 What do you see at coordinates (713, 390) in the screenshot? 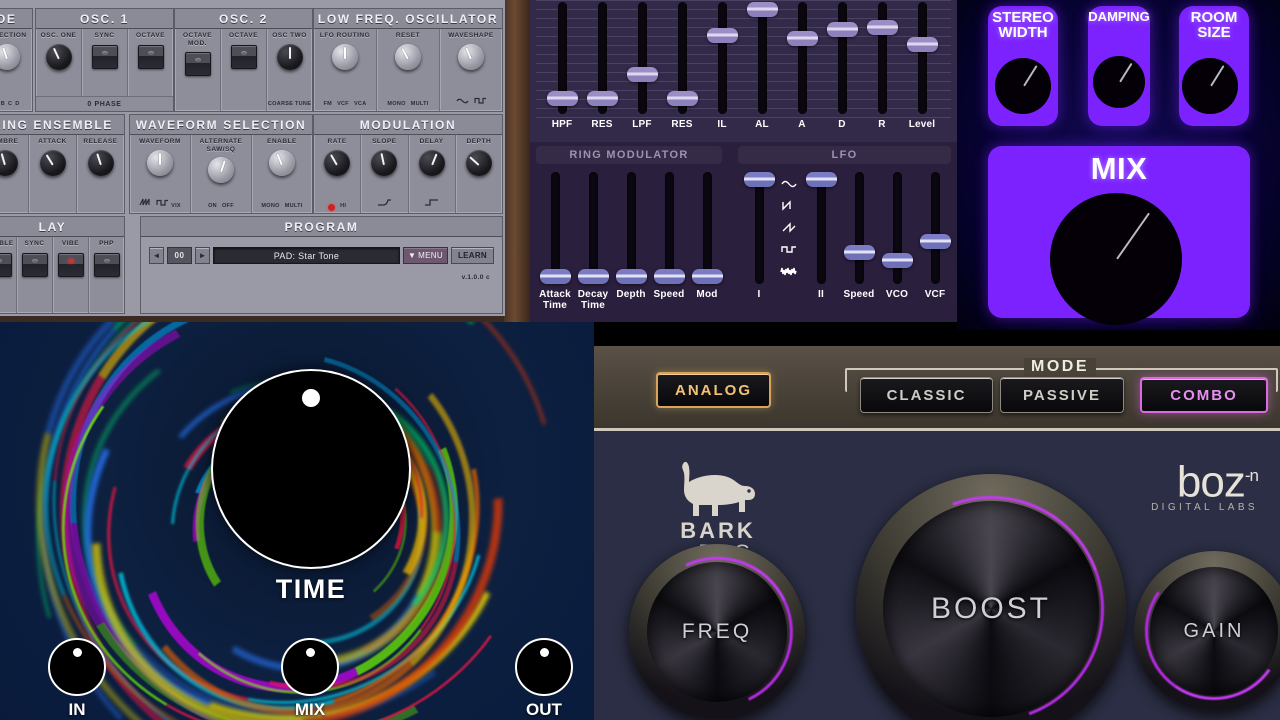
I see `analog-button: ANALOG` at bounding box center [713, 390].